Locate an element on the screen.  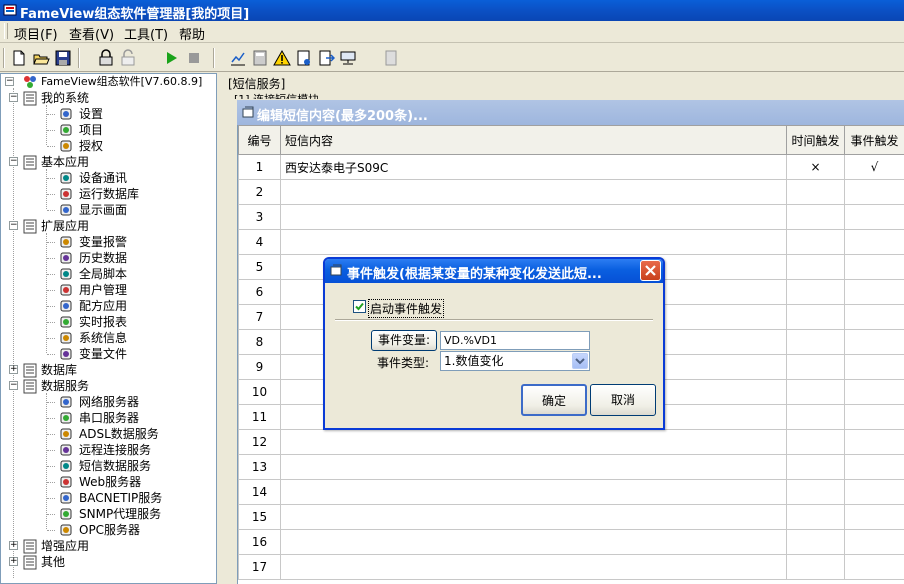
network-icon is located at coordinates (348, 58).